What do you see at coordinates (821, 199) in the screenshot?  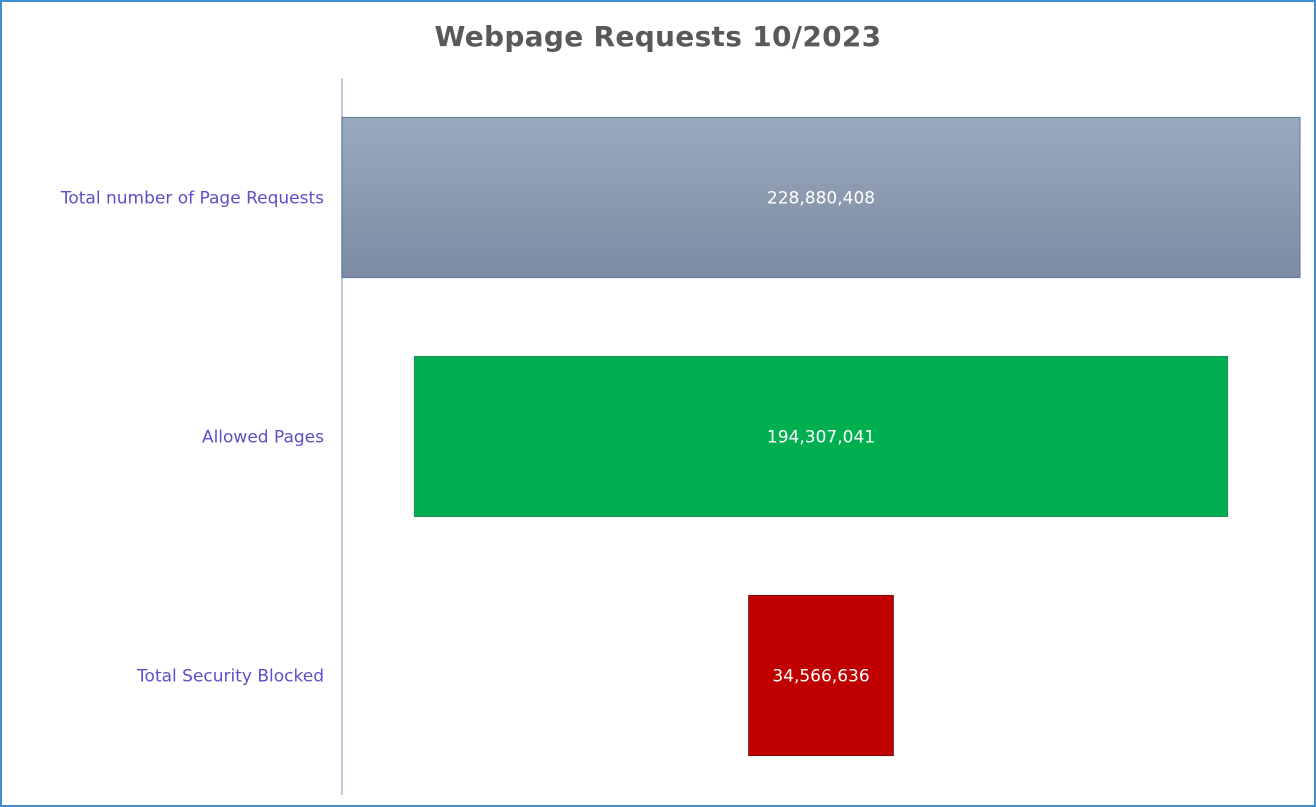 I see `value-label-0: 228,880,408` at bounding box center [821, 199].